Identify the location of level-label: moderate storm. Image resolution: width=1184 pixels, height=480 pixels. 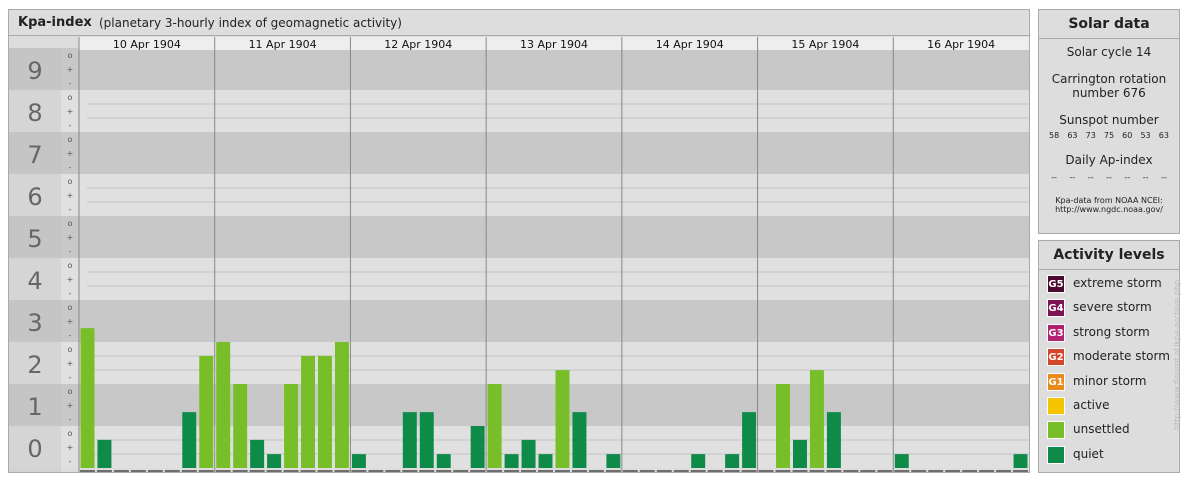
(1121, 356).